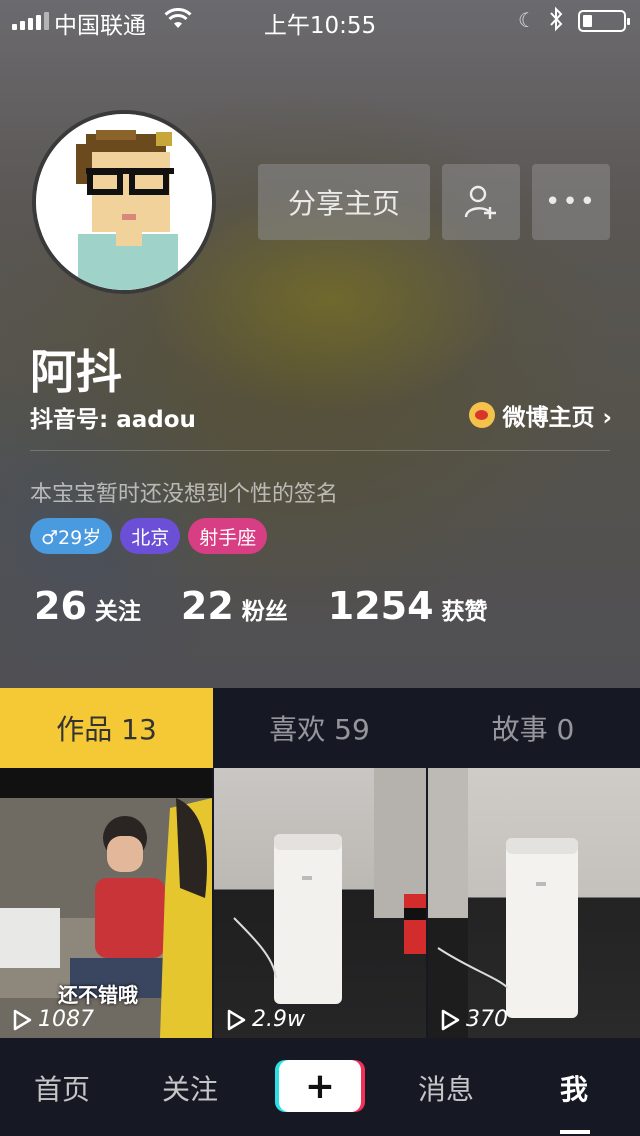  I want to click on stat-number: 1254, so click(380, 606).